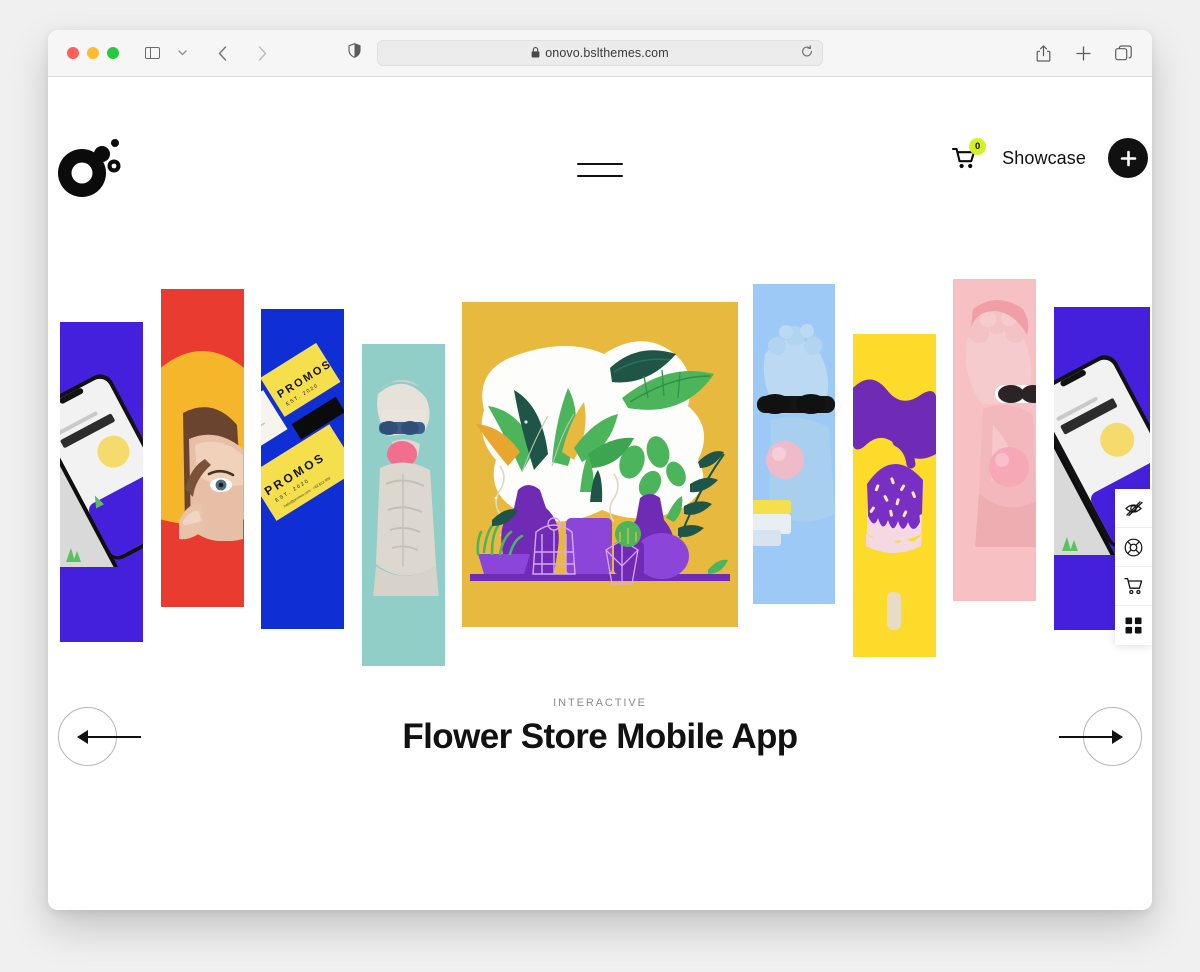 The width and height of the screenshot is (1200, 972). I want to click on slide-phone-surakarta-purple, so click(101, 482).